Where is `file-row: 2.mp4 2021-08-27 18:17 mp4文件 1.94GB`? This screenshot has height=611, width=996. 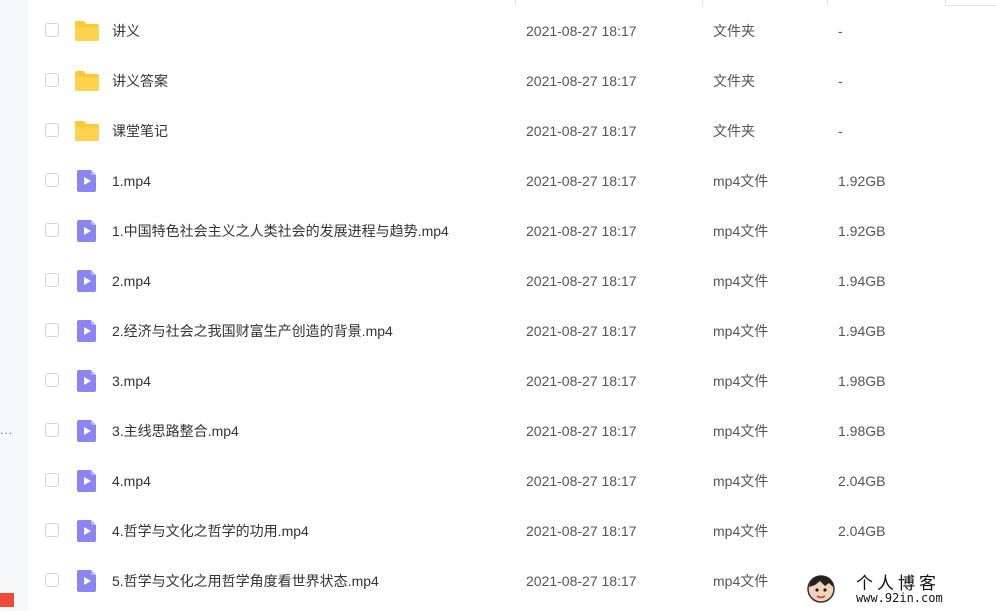 file-row: 2.mp4 2021-08-27 18:17 mp4文件 1.94GB is located at coordinates (512, 281).